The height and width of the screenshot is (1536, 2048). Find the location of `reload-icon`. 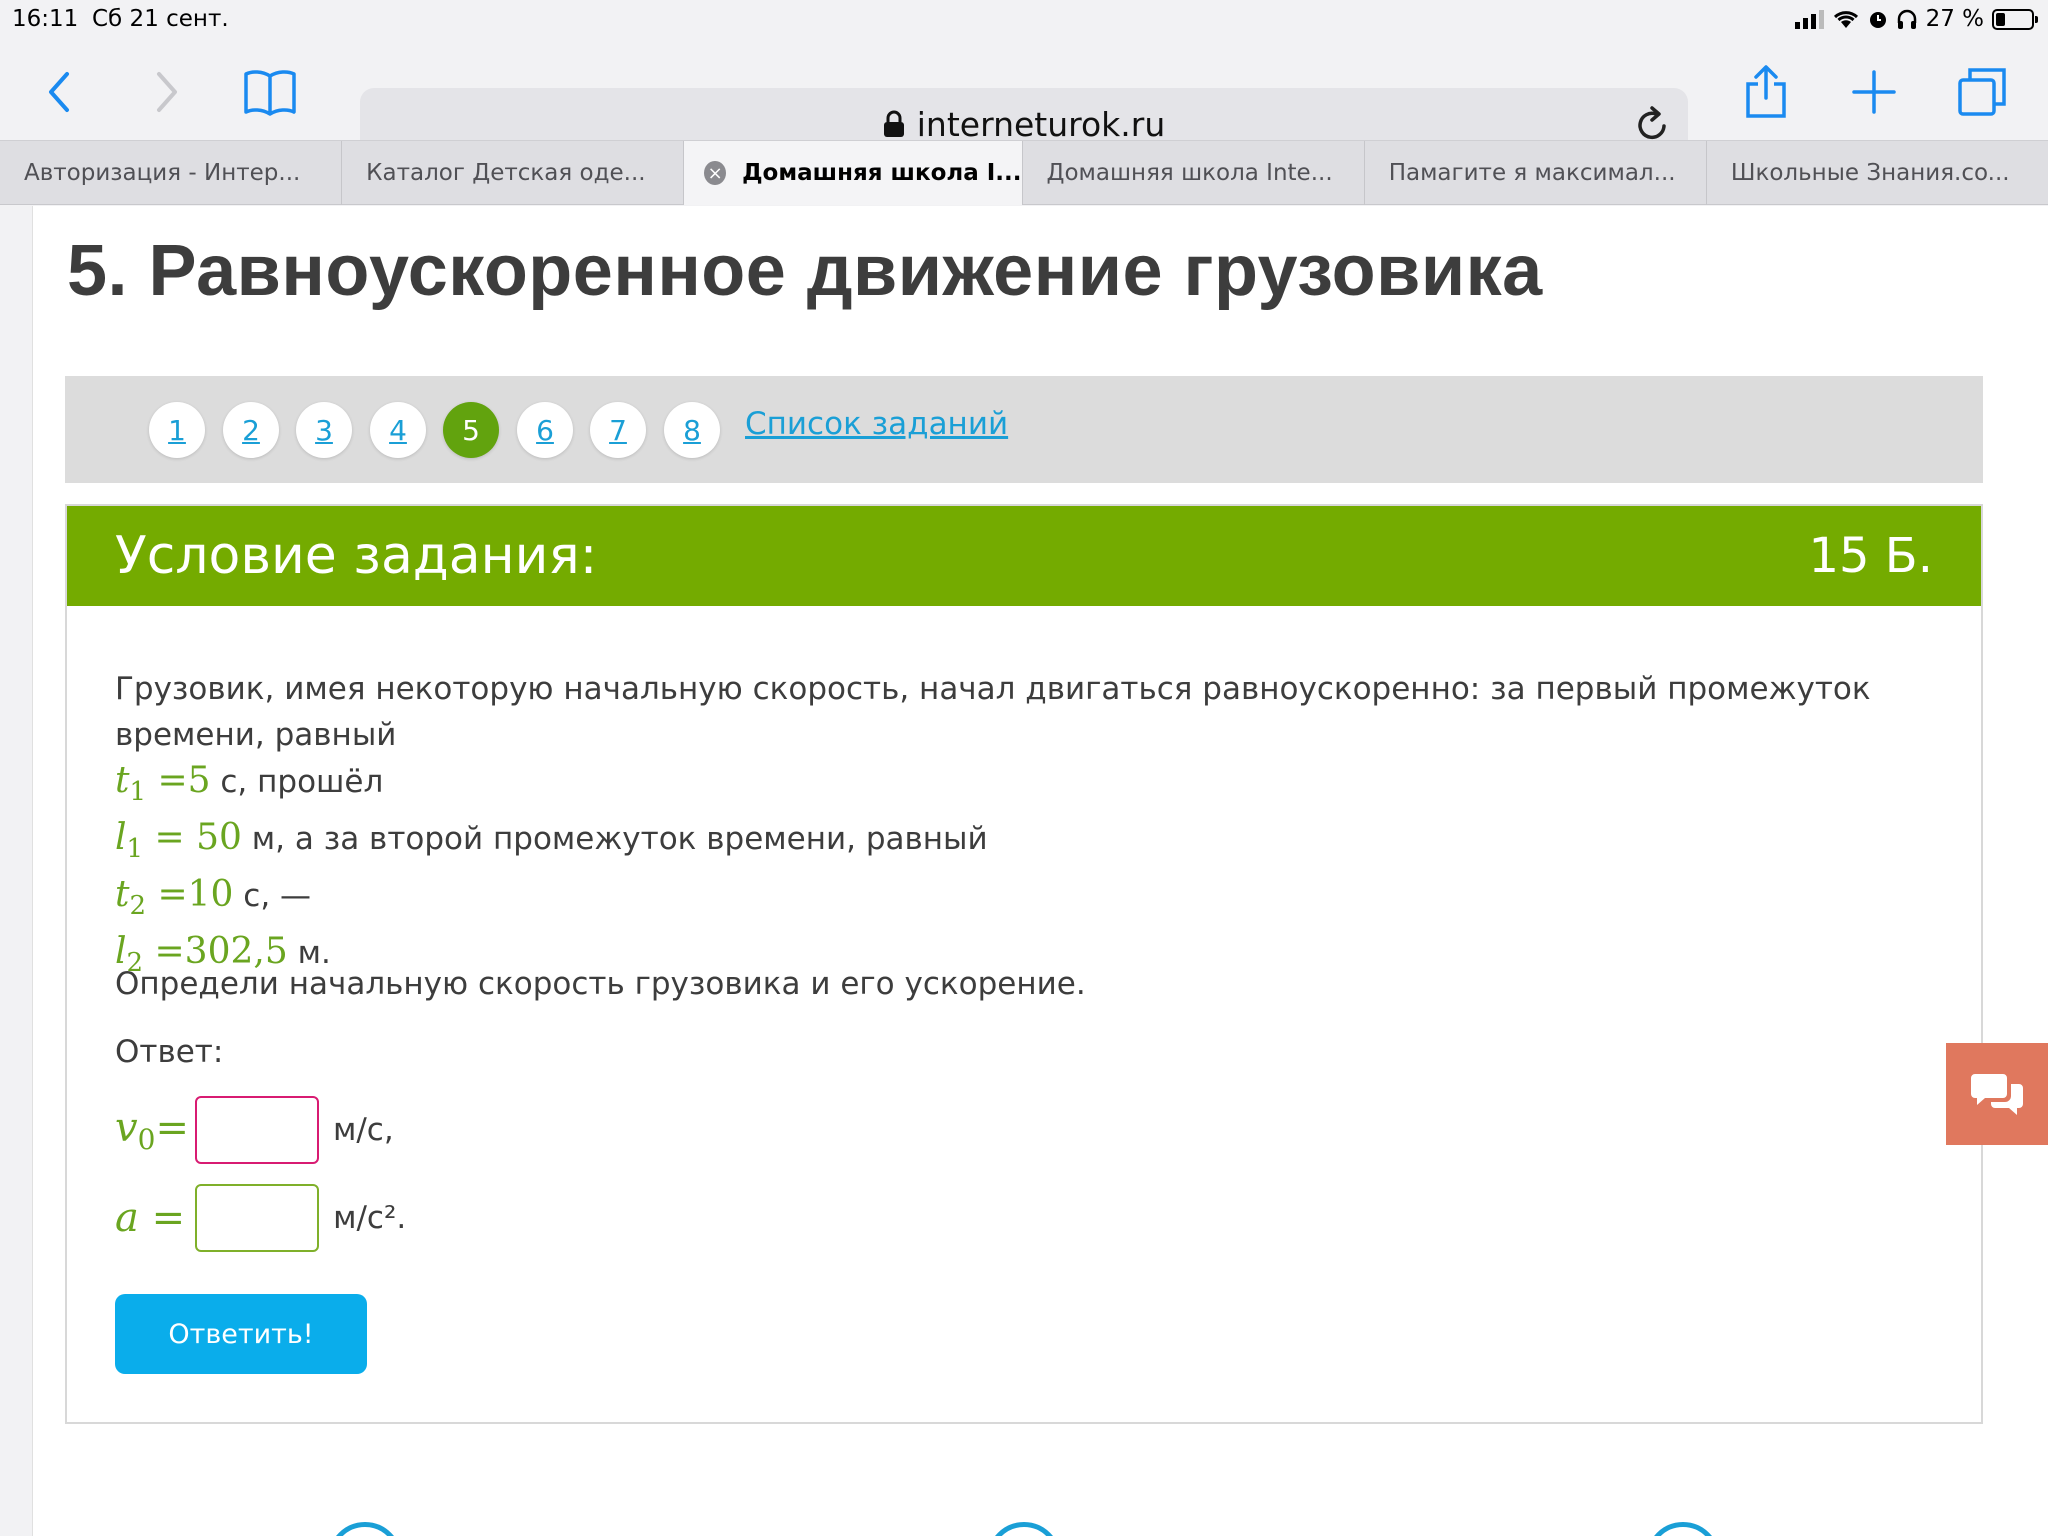

reload-icon is located at coordinates (1652, 124).